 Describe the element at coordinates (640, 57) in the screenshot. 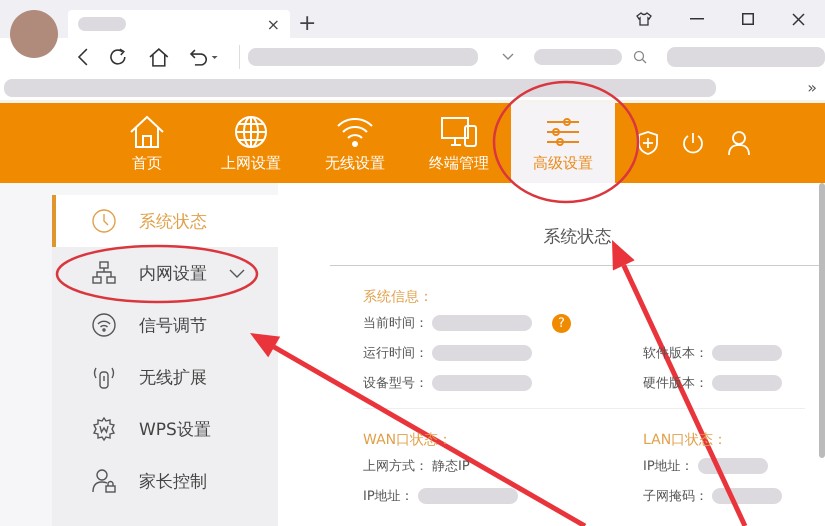

I see `search-icon` at that location.